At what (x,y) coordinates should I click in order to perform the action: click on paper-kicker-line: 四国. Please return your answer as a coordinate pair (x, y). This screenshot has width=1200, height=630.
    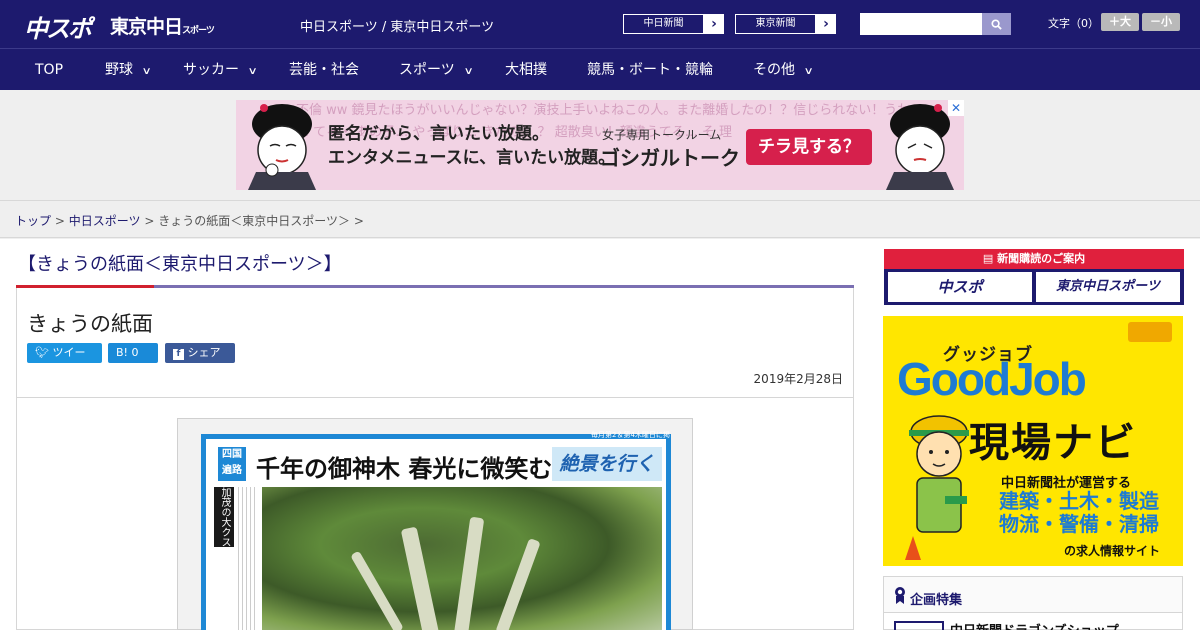
    Looking at the image, I should click on (232, 454).